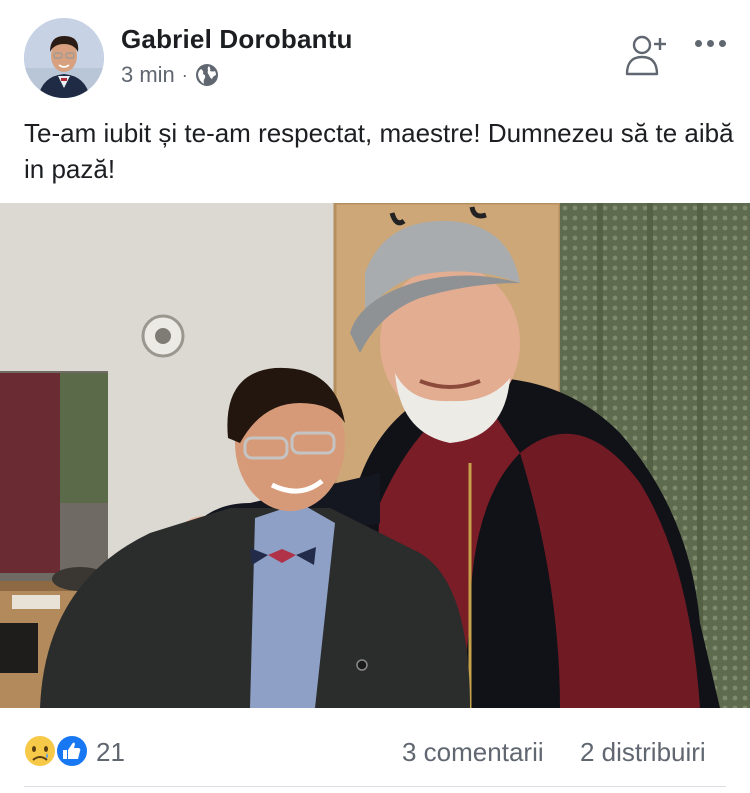 Image resolution: width=750 pixels, height=793 pixels. Describe the element at coordinates (207, 75) in the screenshot. I see `globe-icon` at that location.